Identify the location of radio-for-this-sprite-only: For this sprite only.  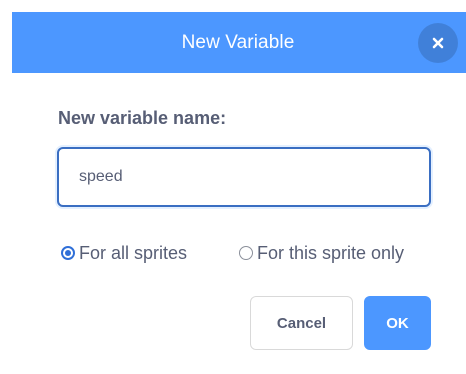
(321, 253).